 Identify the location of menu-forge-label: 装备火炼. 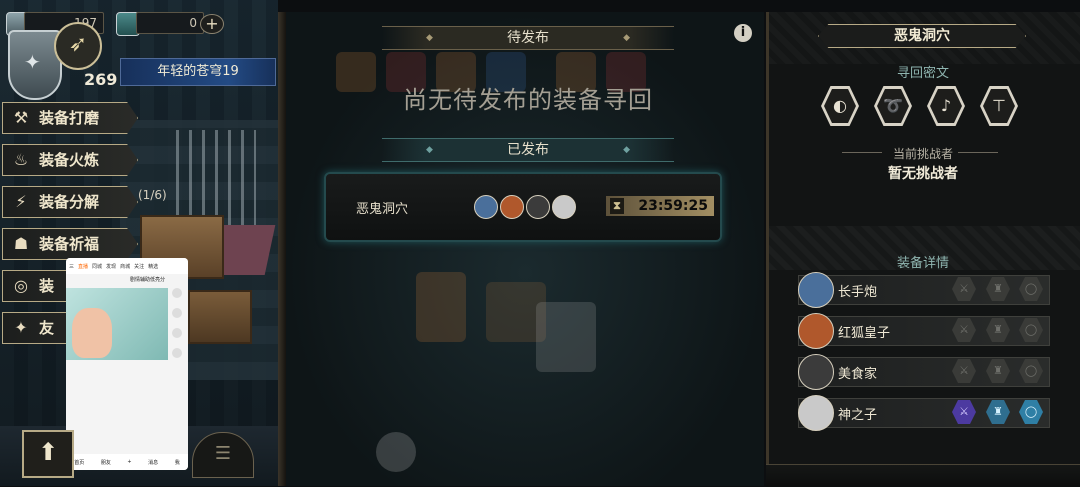
(69, 160).